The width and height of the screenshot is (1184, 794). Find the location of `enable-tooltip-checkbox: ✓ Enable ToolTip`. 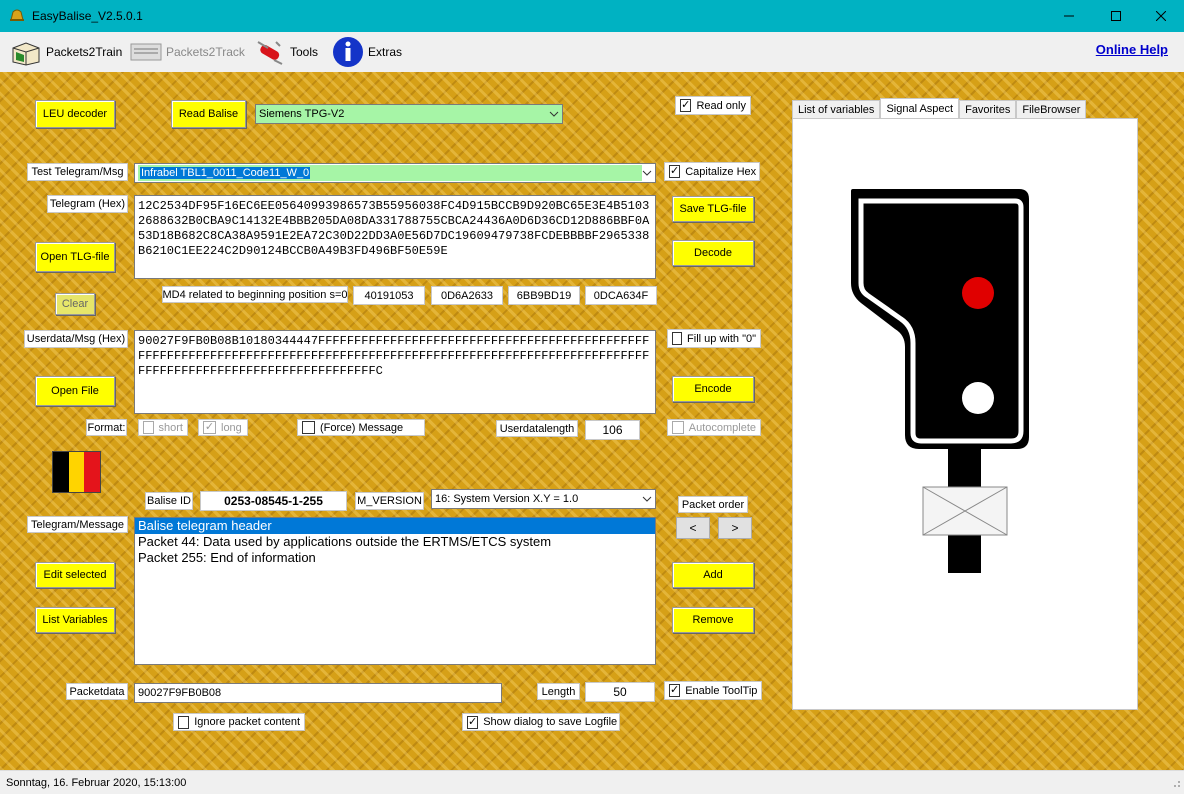

enable-tooltip-checkbox: ✓ Enable ToolTip is located at coordinates (713, 690).